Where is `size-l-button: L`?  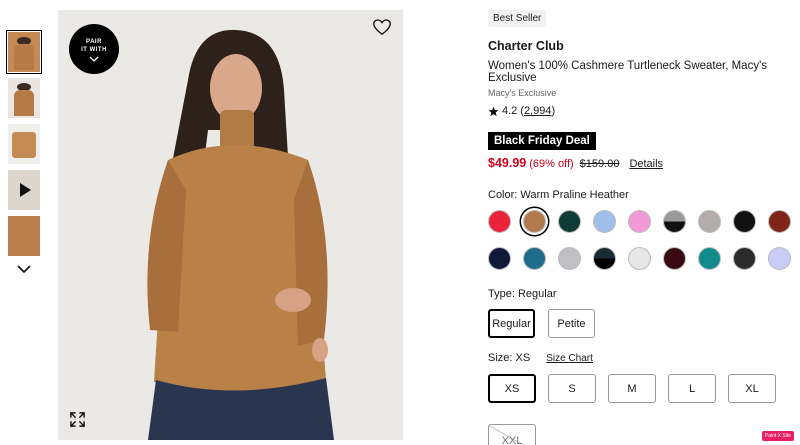 size-l-button: L is located at coordinates (692, 388).